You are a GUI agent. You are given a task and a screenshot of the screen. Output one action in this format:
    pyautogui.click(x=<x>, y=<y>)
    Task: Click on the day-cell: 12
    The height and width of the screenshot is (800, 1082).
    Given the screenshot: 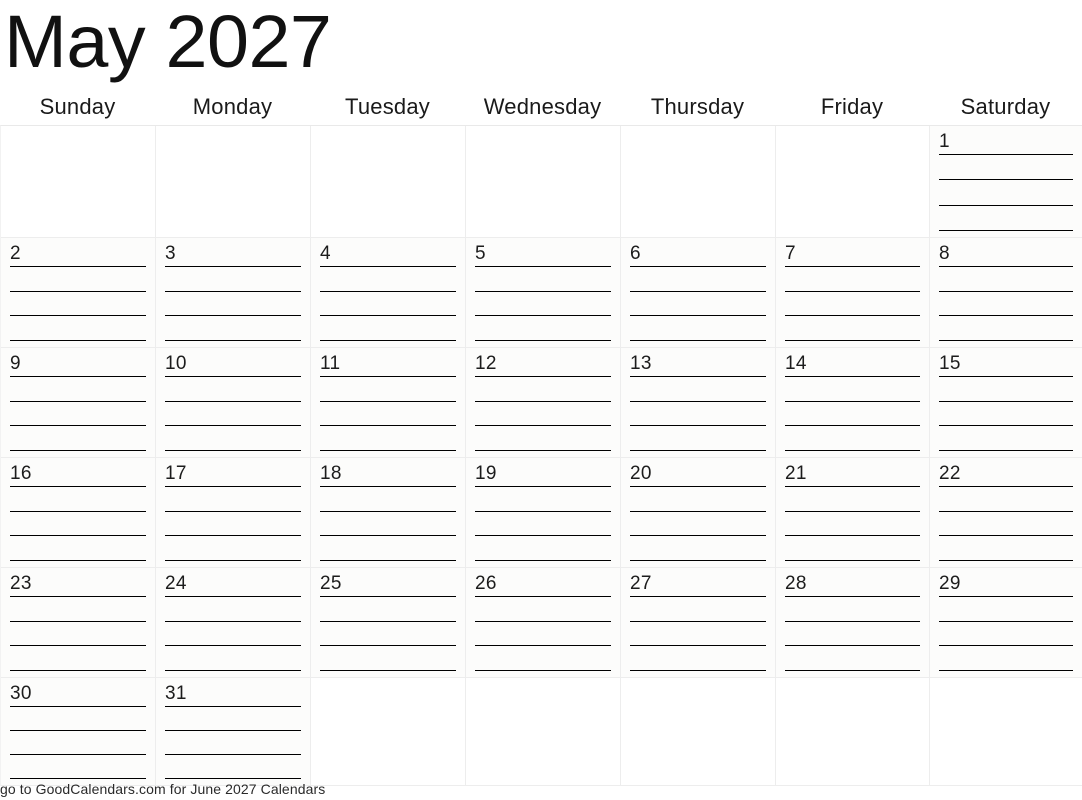 What is the action you would take?
    pyautogui.click(x=543, y=403)
    